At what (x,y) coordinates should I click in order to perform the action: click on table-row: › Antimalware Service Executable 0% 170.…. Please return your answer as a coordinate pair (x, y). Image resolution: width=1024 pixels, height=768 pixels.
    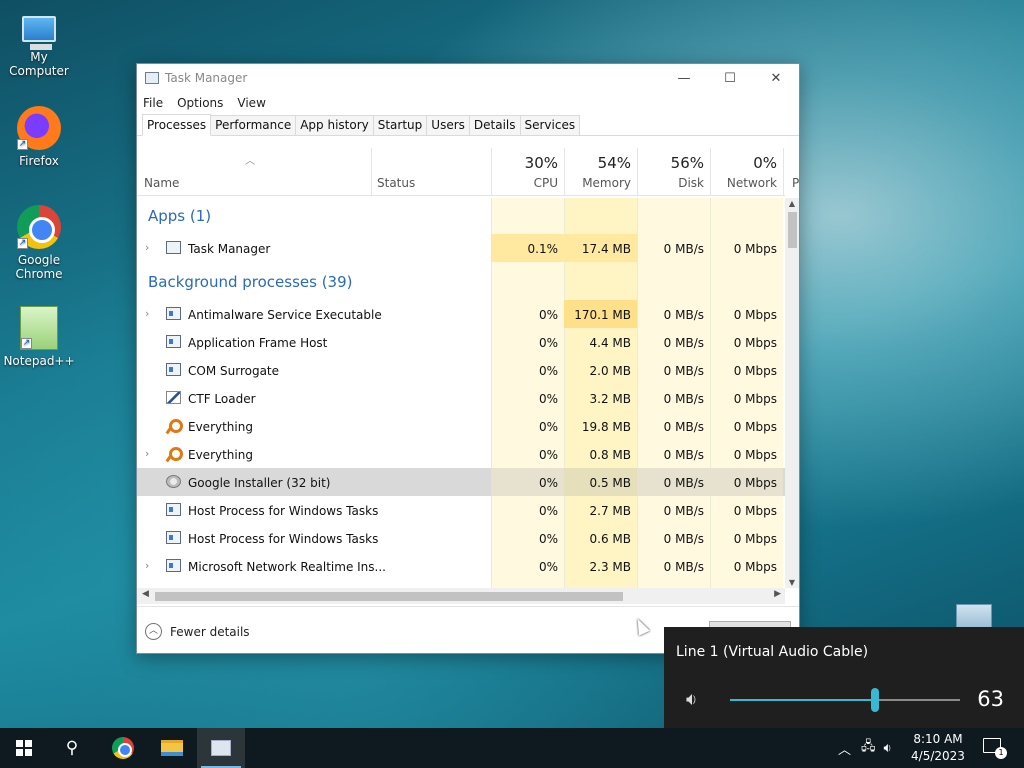
    Looking at the image, I should click on (461, 314).